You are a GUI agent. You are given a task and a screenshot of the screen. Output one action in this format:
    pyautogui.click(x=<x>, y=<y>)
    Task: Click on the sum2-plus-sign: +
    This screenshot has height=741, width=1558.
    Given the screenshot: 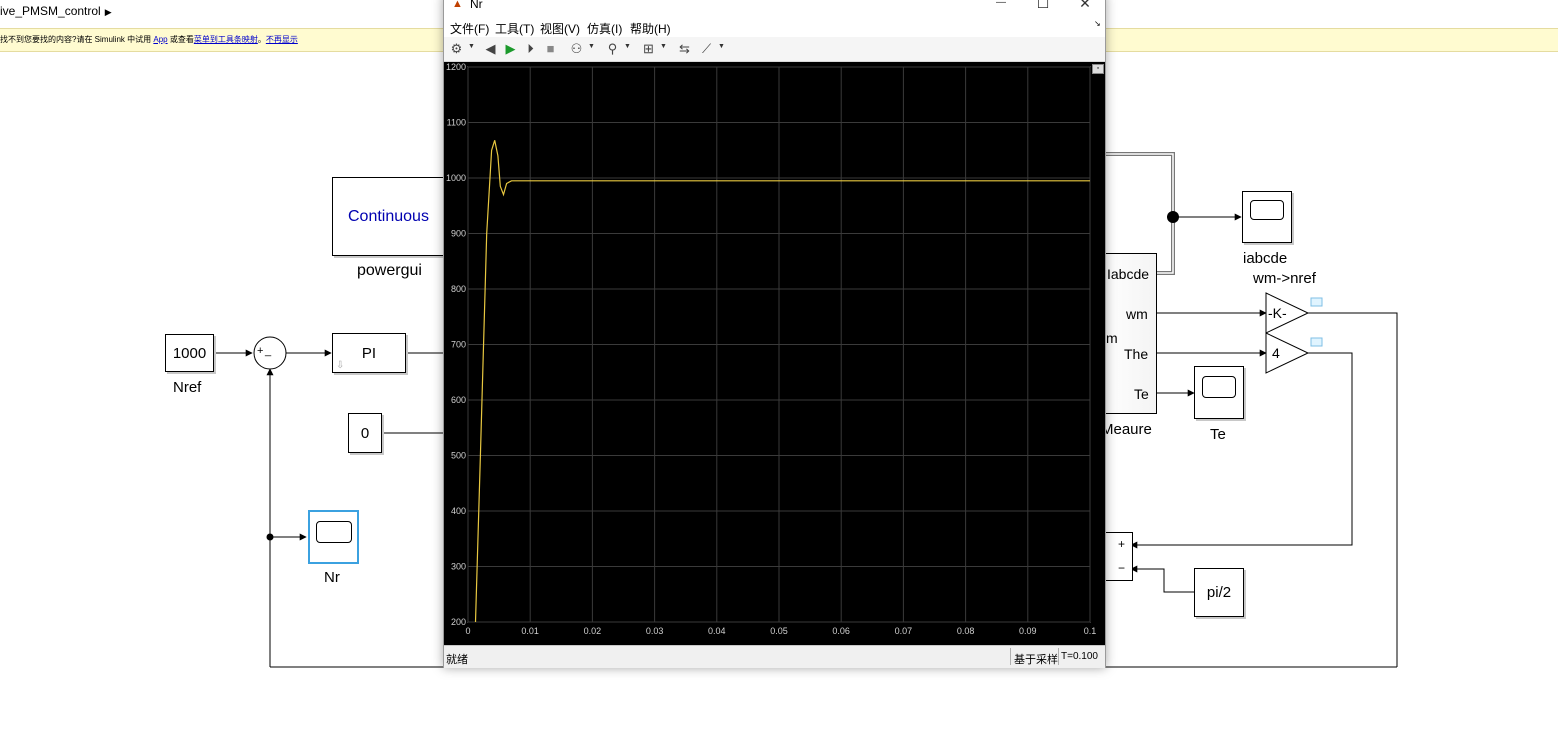 What is the action you would take?
    pyautogui.click(x=1122, y=544)
    